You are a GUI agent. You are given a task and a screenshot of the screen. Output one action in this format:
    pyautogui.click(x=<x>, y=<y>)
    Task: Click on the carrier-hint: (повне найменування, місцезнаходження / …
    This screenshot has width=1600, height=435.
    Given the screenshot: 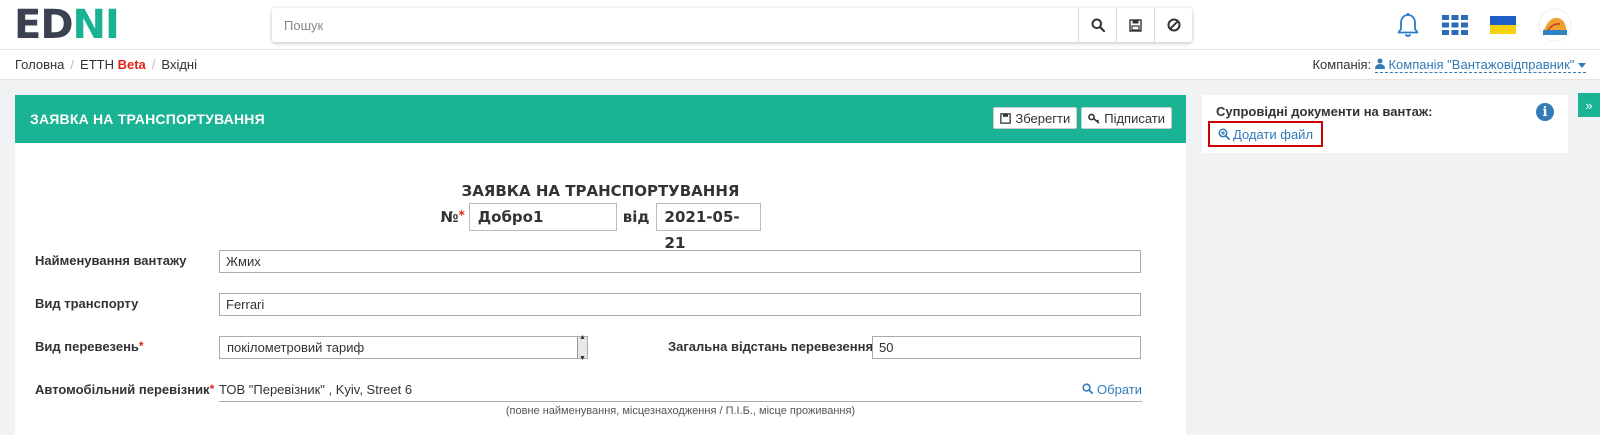 What is the action you would take?
    pyautogui.click(x=680, y=411)
    